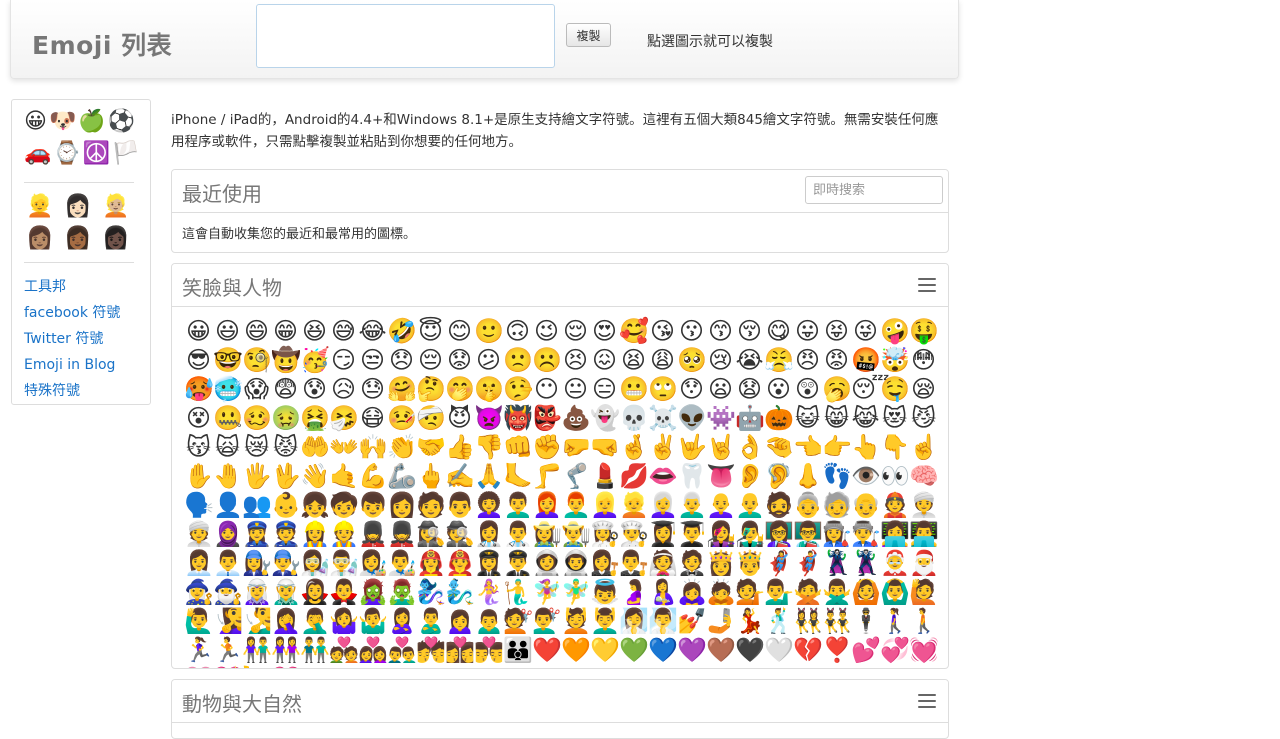 The image size is (1280, 739). Describe the element at coordinates (401, 360) in the screenshot. I see `emoji-item: 😞` at that location.